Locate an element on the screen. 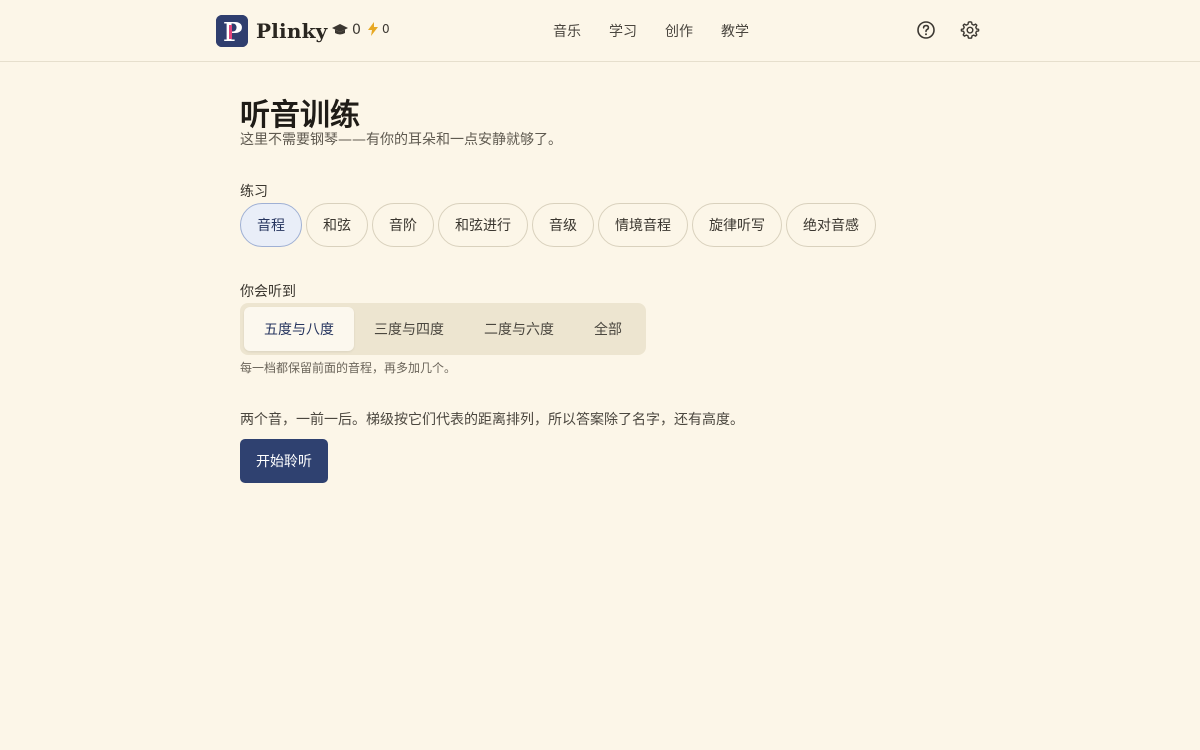 This screenshot has height=750, width=1200. main-nav: 音乐 学习 创作 教学 is located at coordinates (665, 31).